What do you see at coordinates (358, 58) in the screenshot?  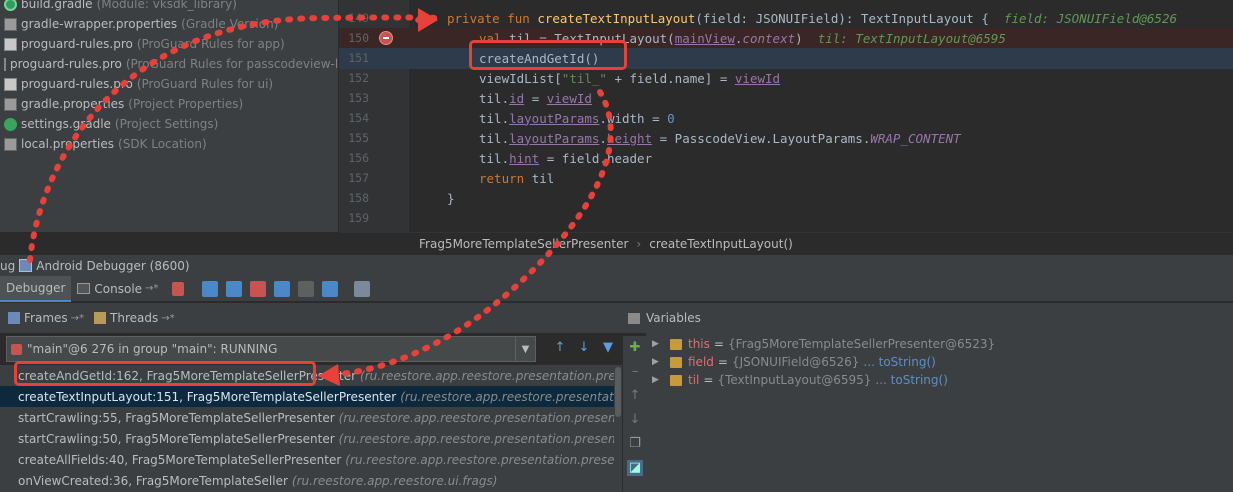 I see `line-number: 151` at bounding box center [358, 58].